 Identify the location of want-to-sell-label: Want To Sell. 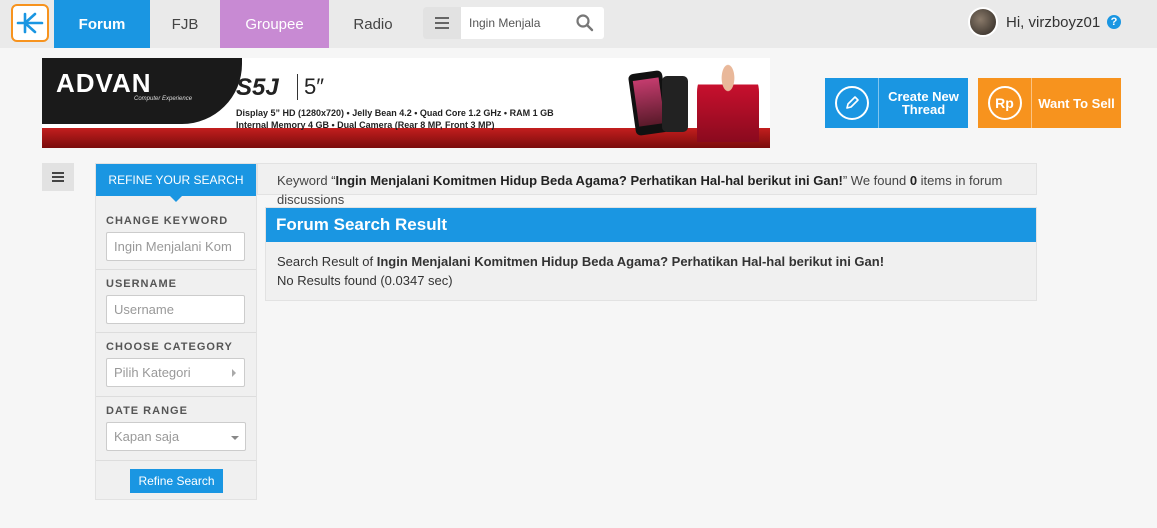
(1076, 103).